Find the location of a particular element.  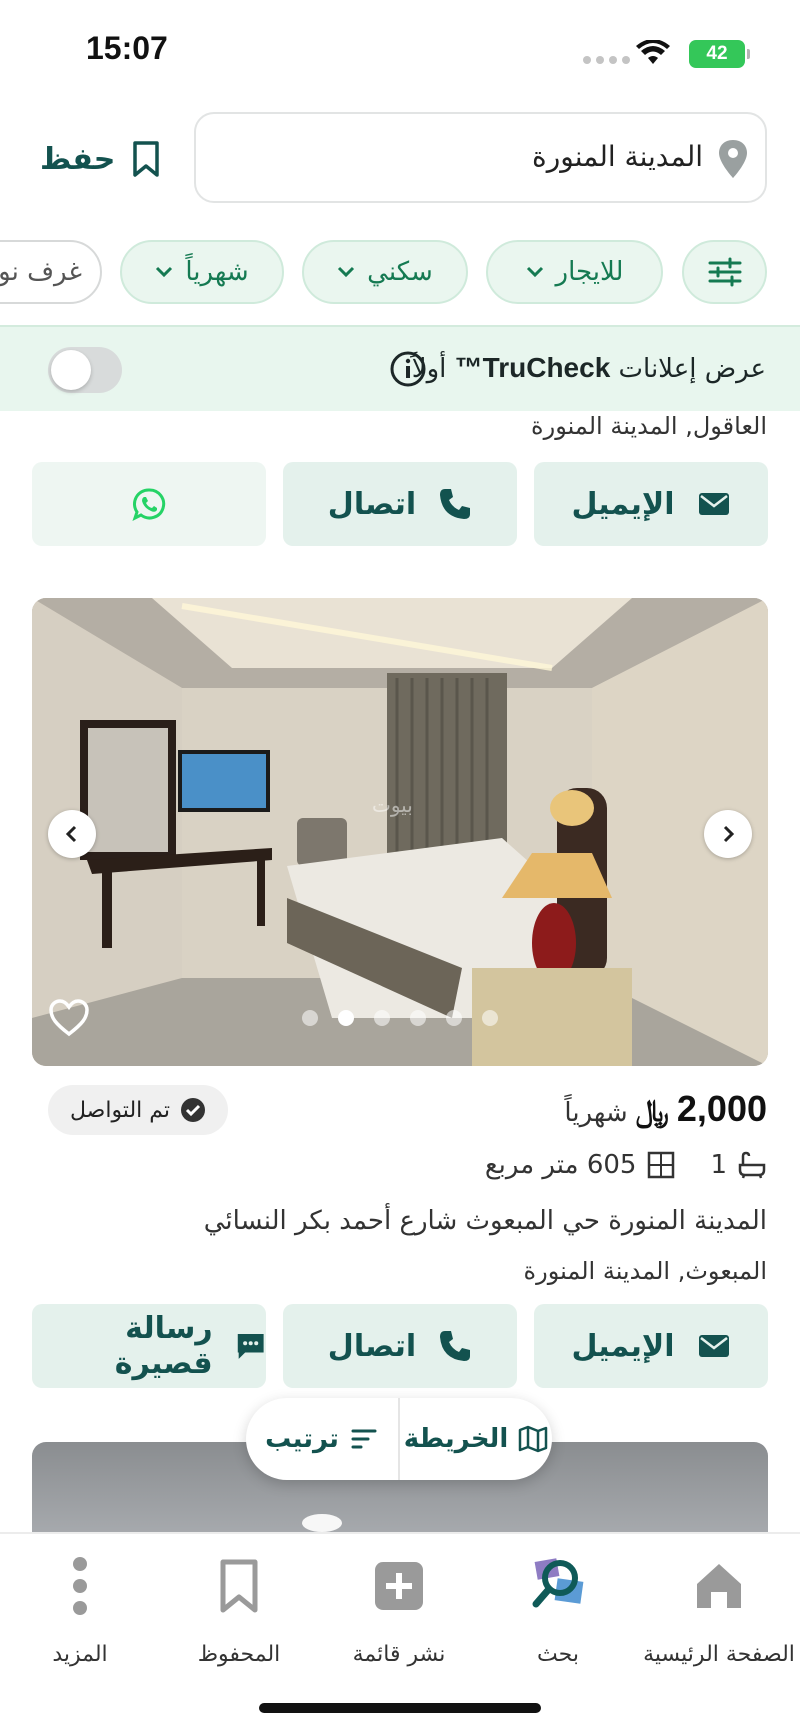

wifi-icon is located at coordinates (653, 52).